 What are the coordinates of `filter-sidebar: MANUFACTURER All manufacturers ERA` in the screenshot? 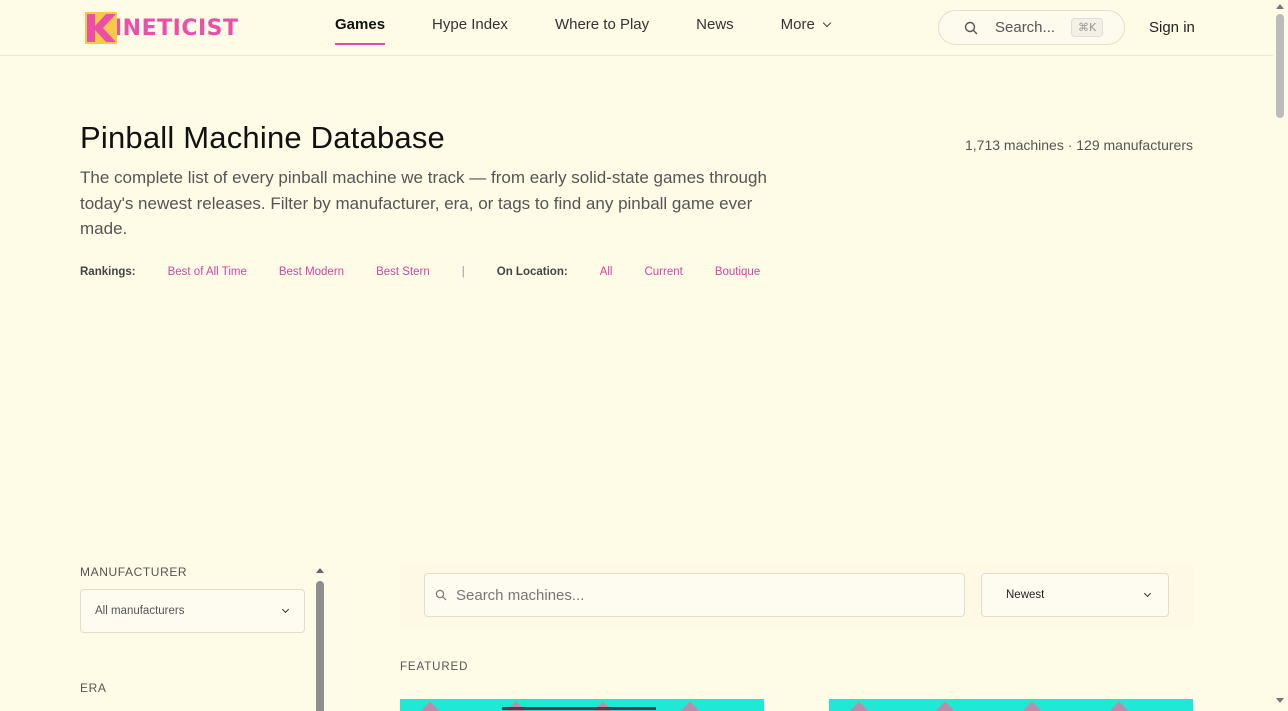 It's located at (192, 630).